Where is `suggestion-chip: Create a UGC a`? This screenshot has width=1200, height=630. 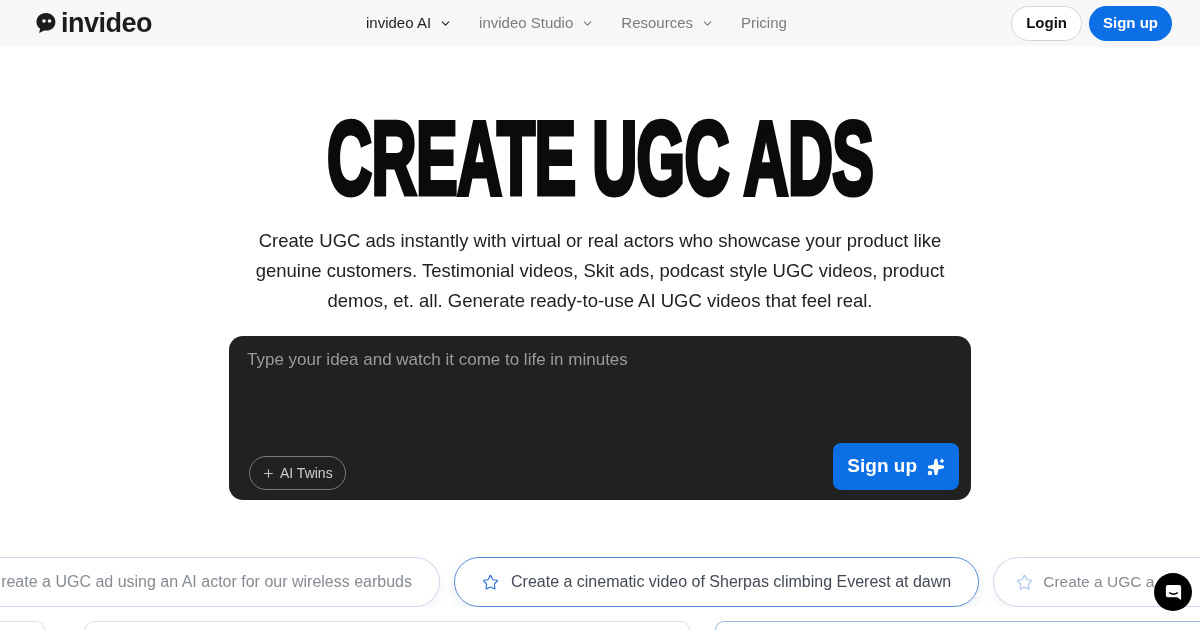 suggestion-chip: Create a UGC a is located at coordinates (1096, 582).